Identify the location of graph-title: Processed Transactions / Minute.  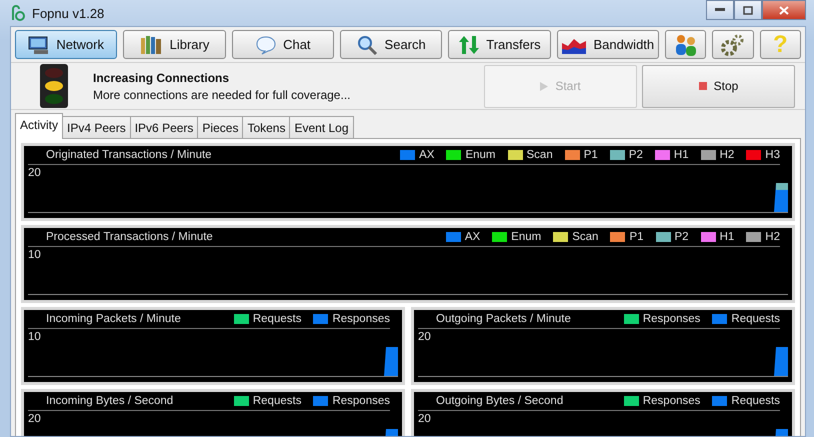
(130, 237).